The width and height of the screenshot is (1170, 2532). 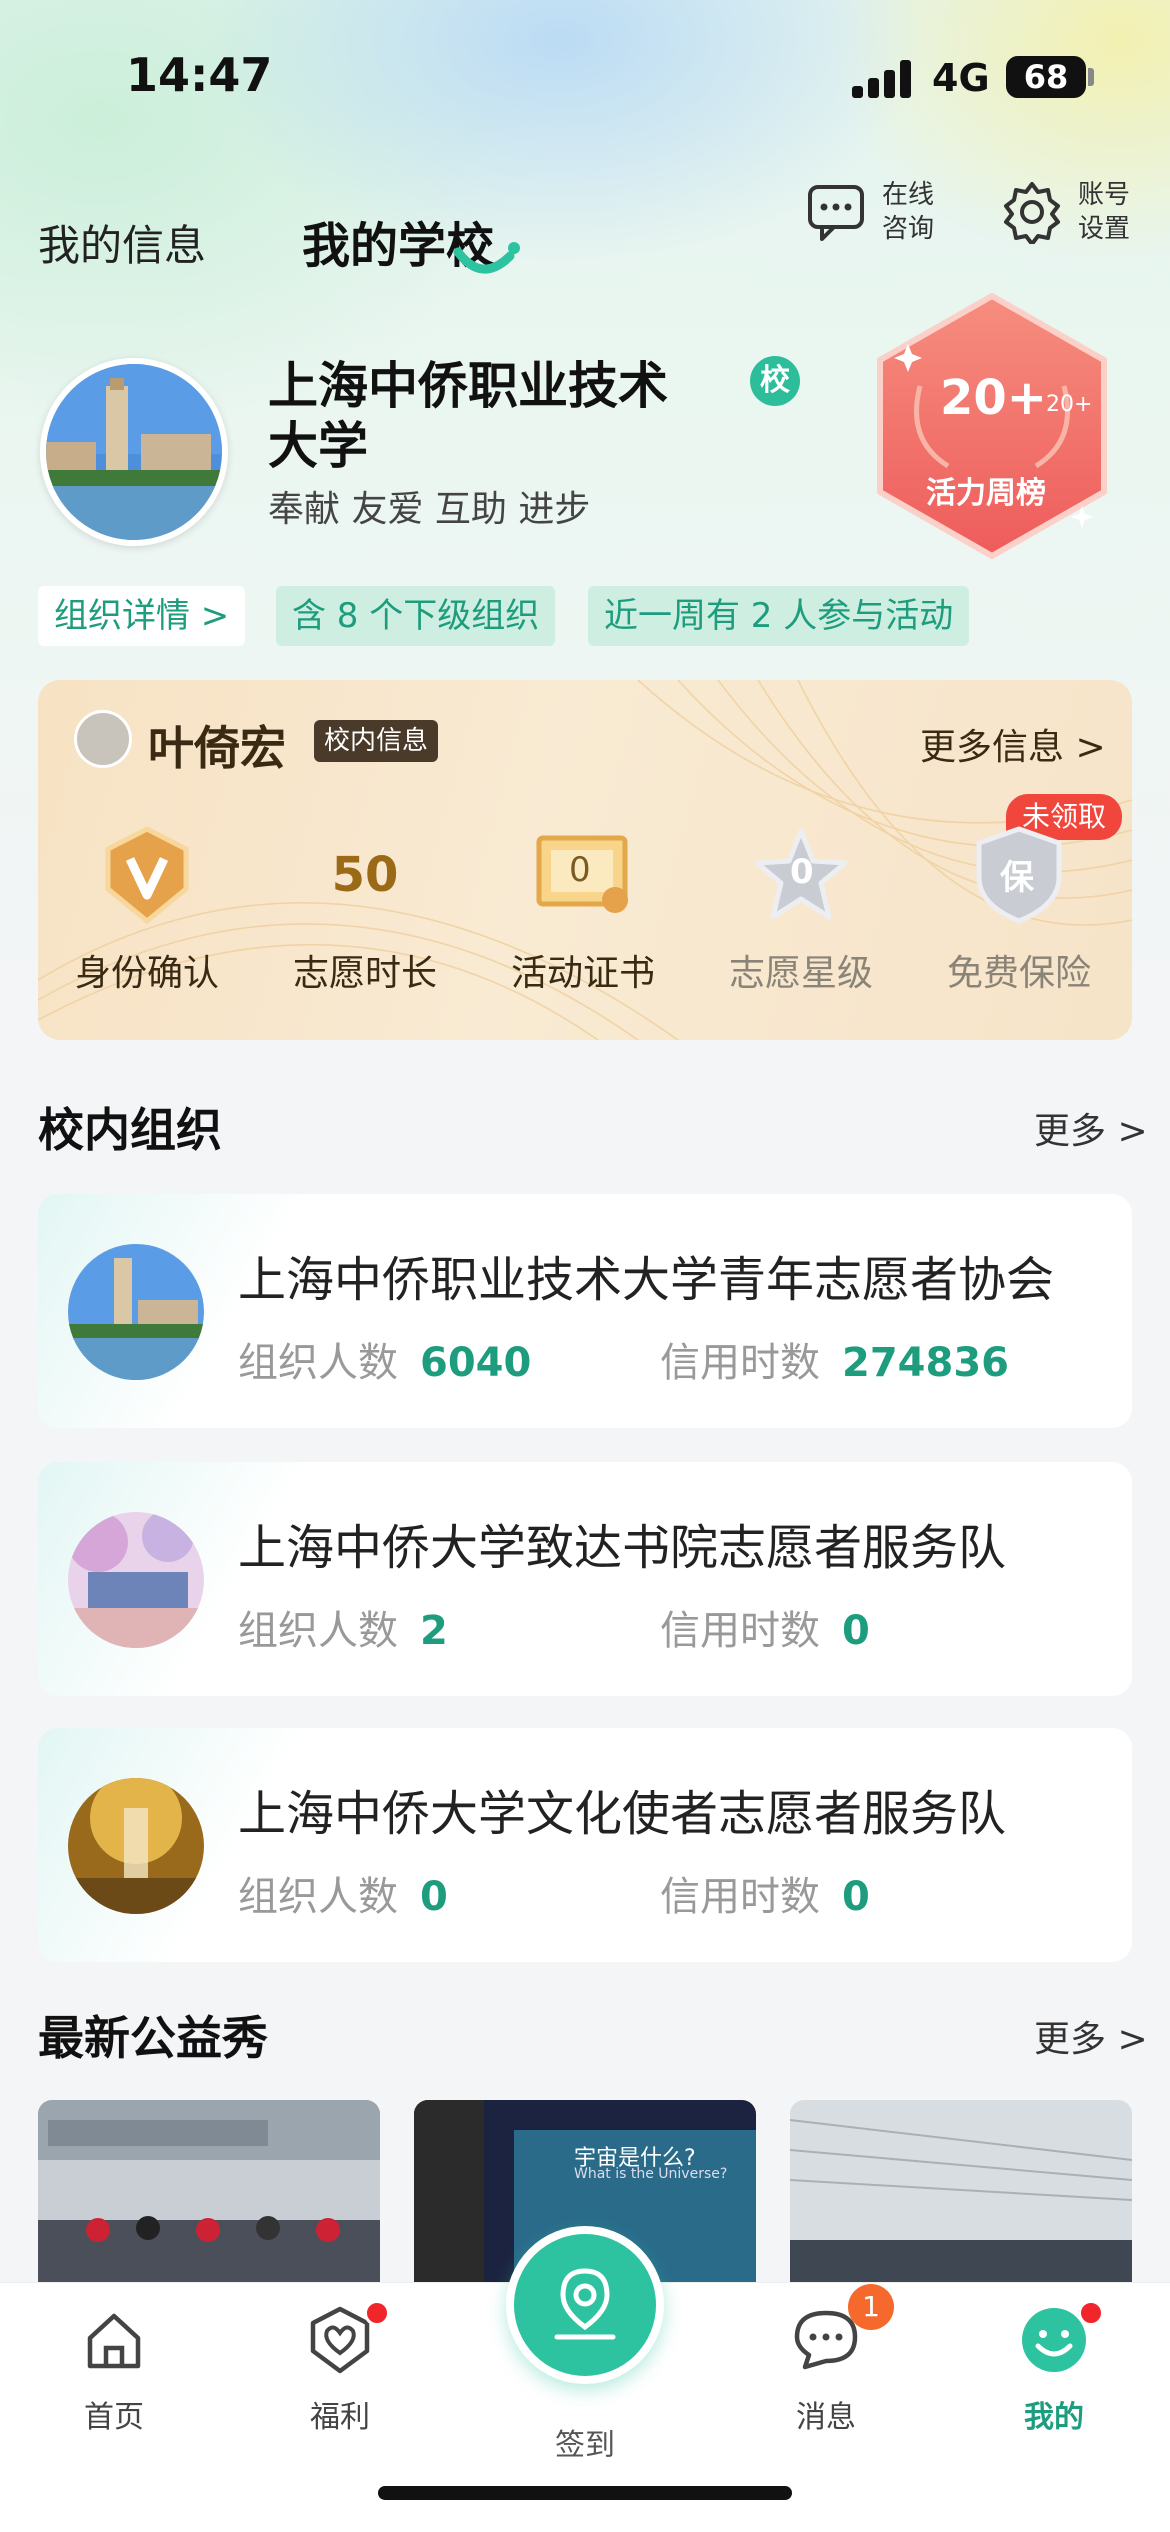 What do you see at coordinates (585, 1845) in the screenshot?
I see `org-card: 上海中侨大学文化使者志愿者服务队 组织人数 0 信用时数 0` at bounding box center [585, 1845].